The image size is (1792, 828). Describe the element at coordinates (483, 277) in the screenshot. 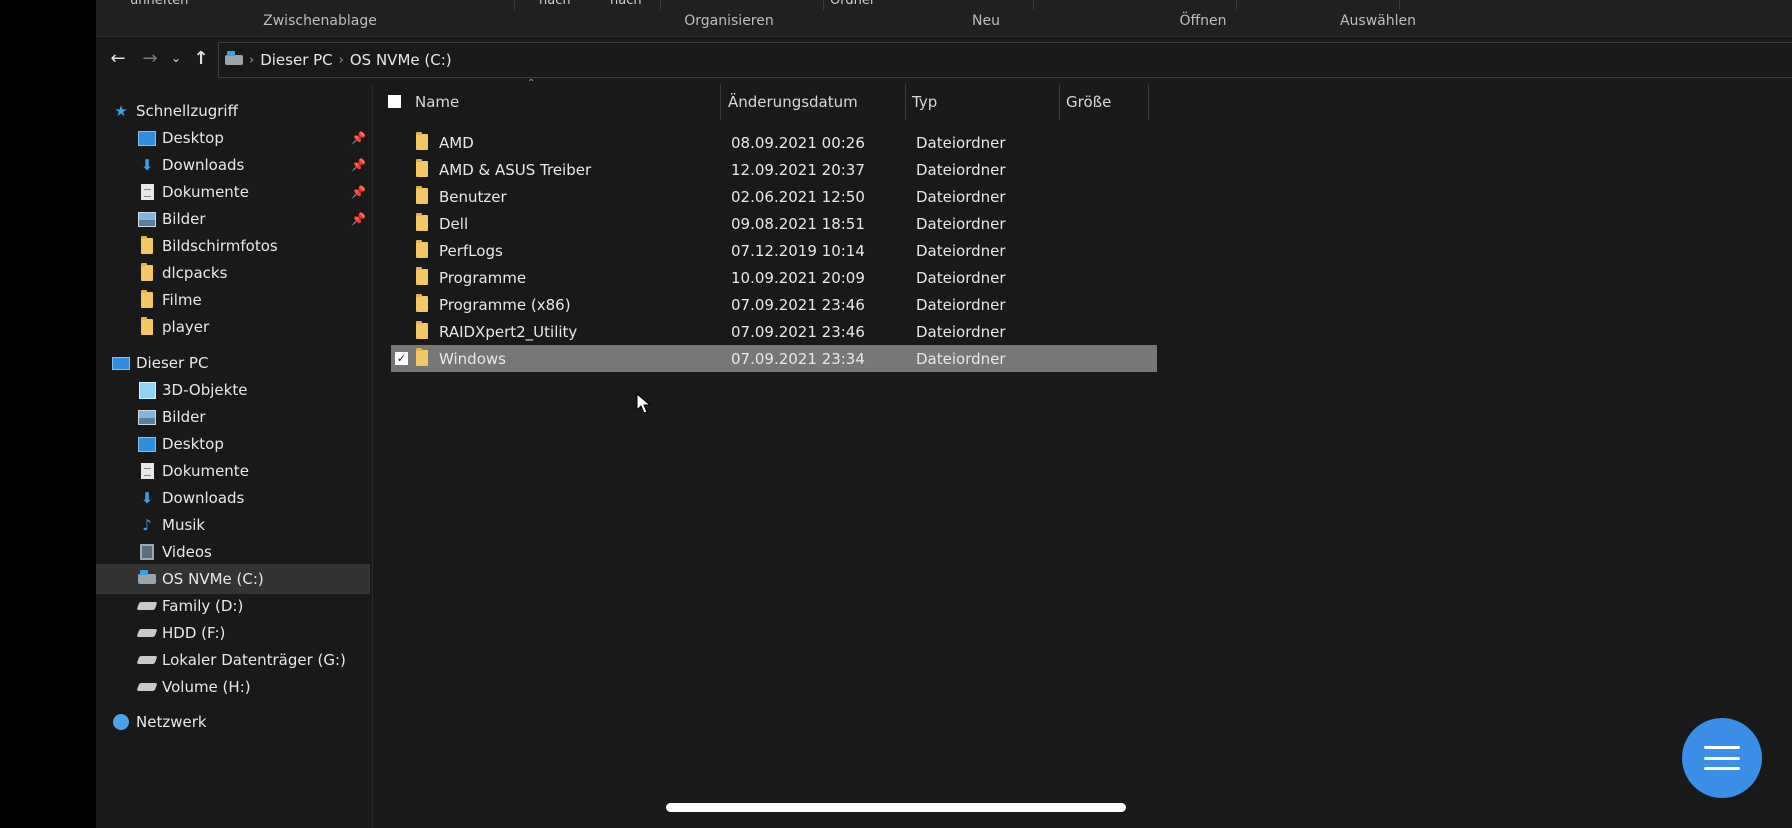

I see `file-name: Programme` at that location.